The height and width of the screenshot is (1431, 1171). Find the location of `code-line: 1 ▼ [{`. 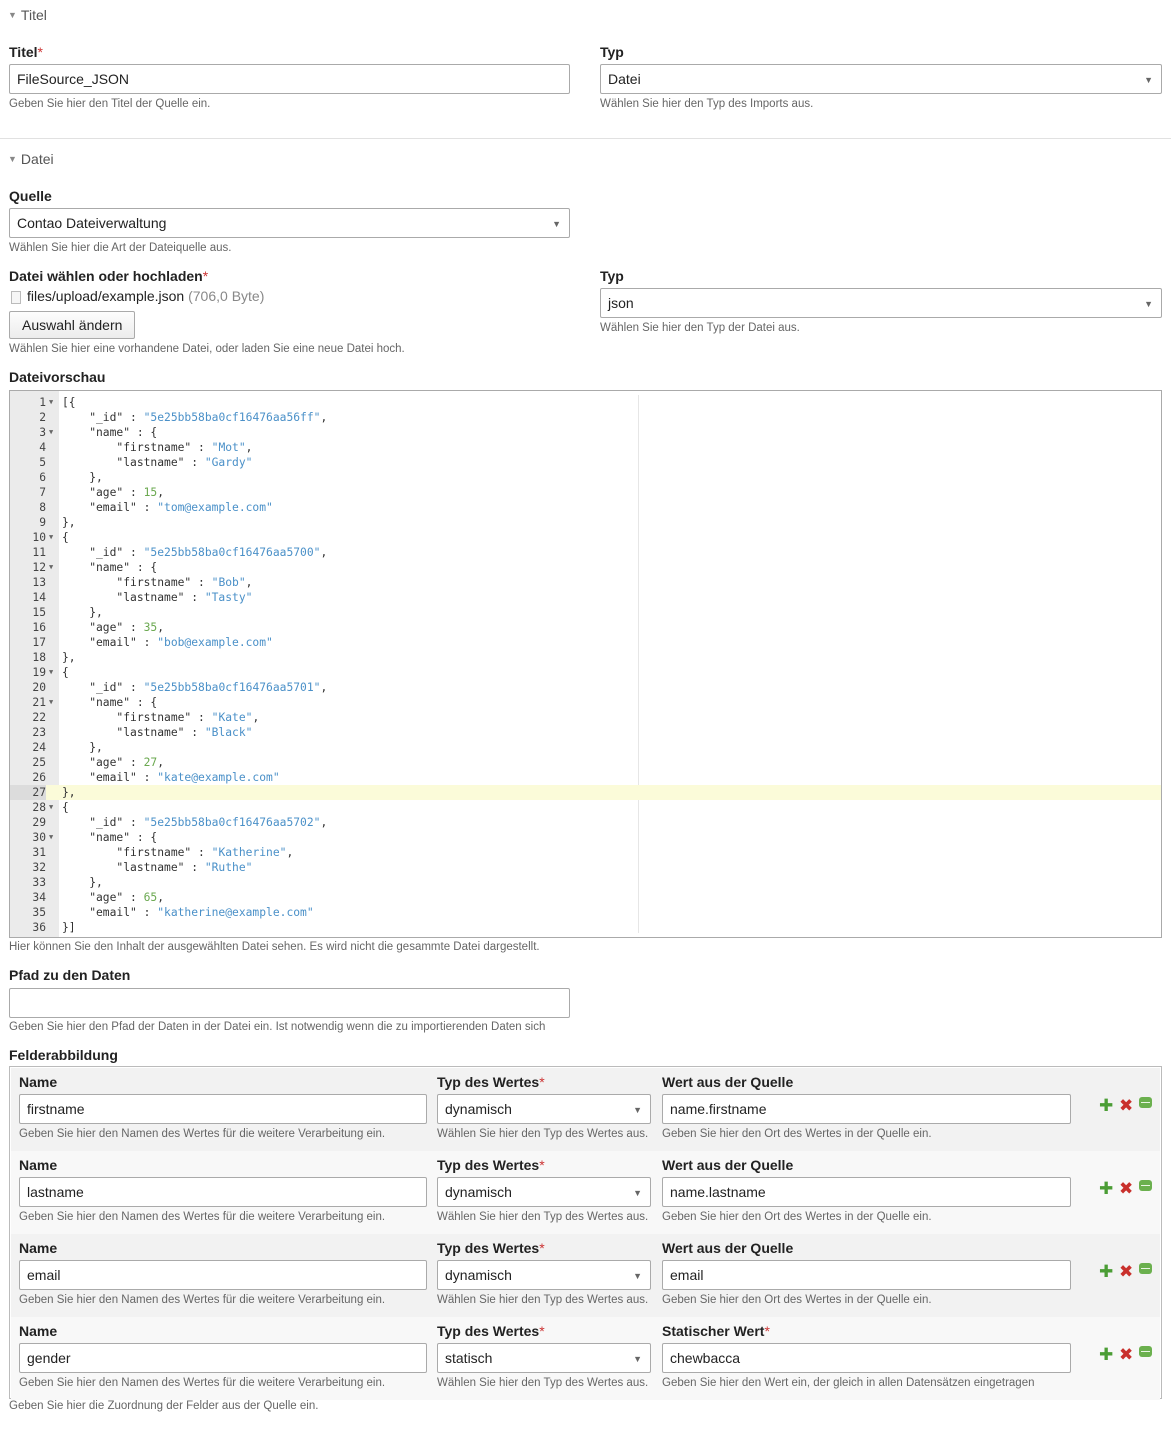

code-line: 1 ▼ [{ is located at coordinates (585, 402).